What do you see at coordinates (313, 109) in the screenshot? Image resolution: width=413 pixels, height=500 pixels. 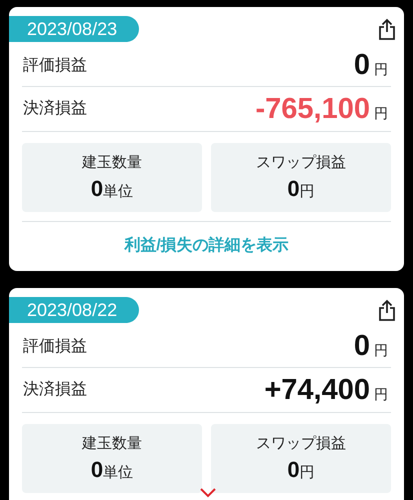 I see `row-value: -765,100` at bounding box center [313, 109].